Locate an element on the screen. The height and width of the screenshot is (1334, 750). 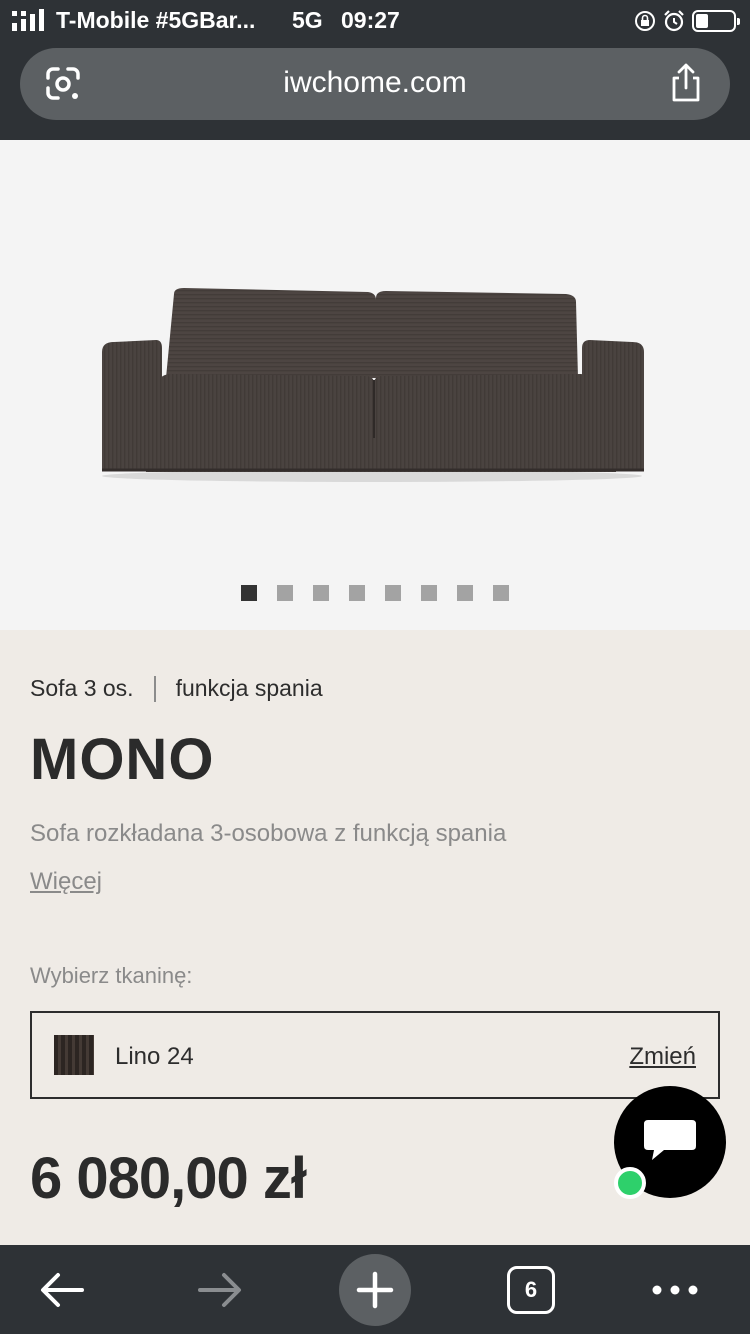
tag-separator is located at coordinates (154, 688).